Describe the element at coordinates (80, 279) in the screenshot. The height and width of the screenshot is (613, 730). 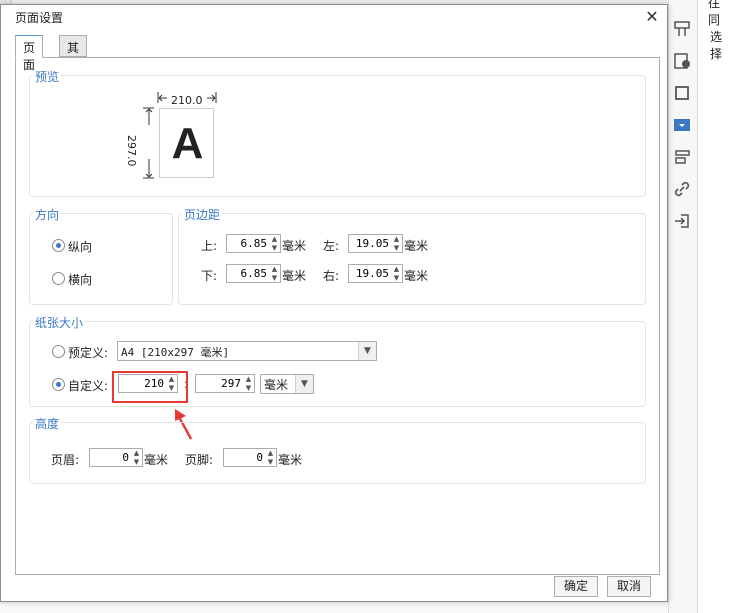
I see `landscape-label: 横向` at that location.